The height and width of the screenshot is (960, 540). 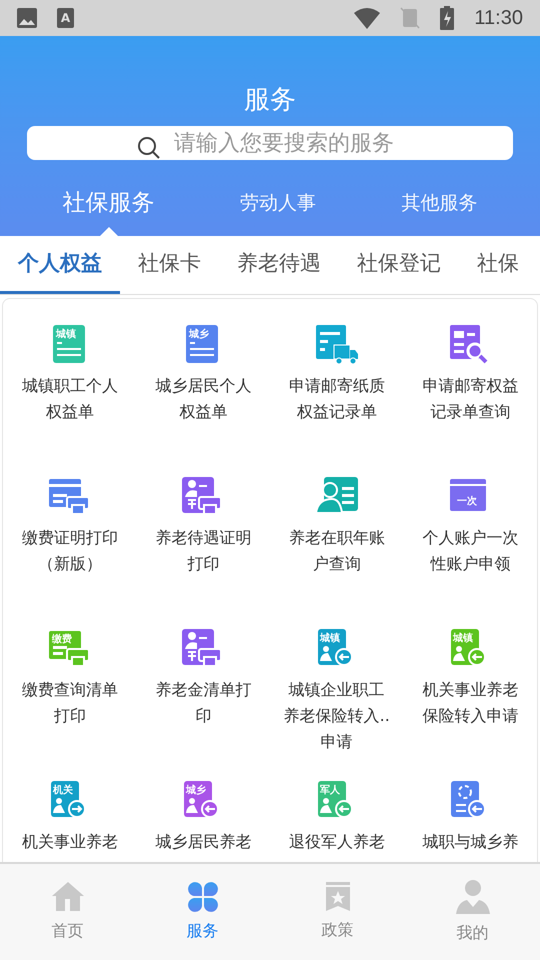 What do you see at coordinates (470, 386) in the screenshot?
I see `service-label: 申请邮寄权益` at bounding box center [470, 386].